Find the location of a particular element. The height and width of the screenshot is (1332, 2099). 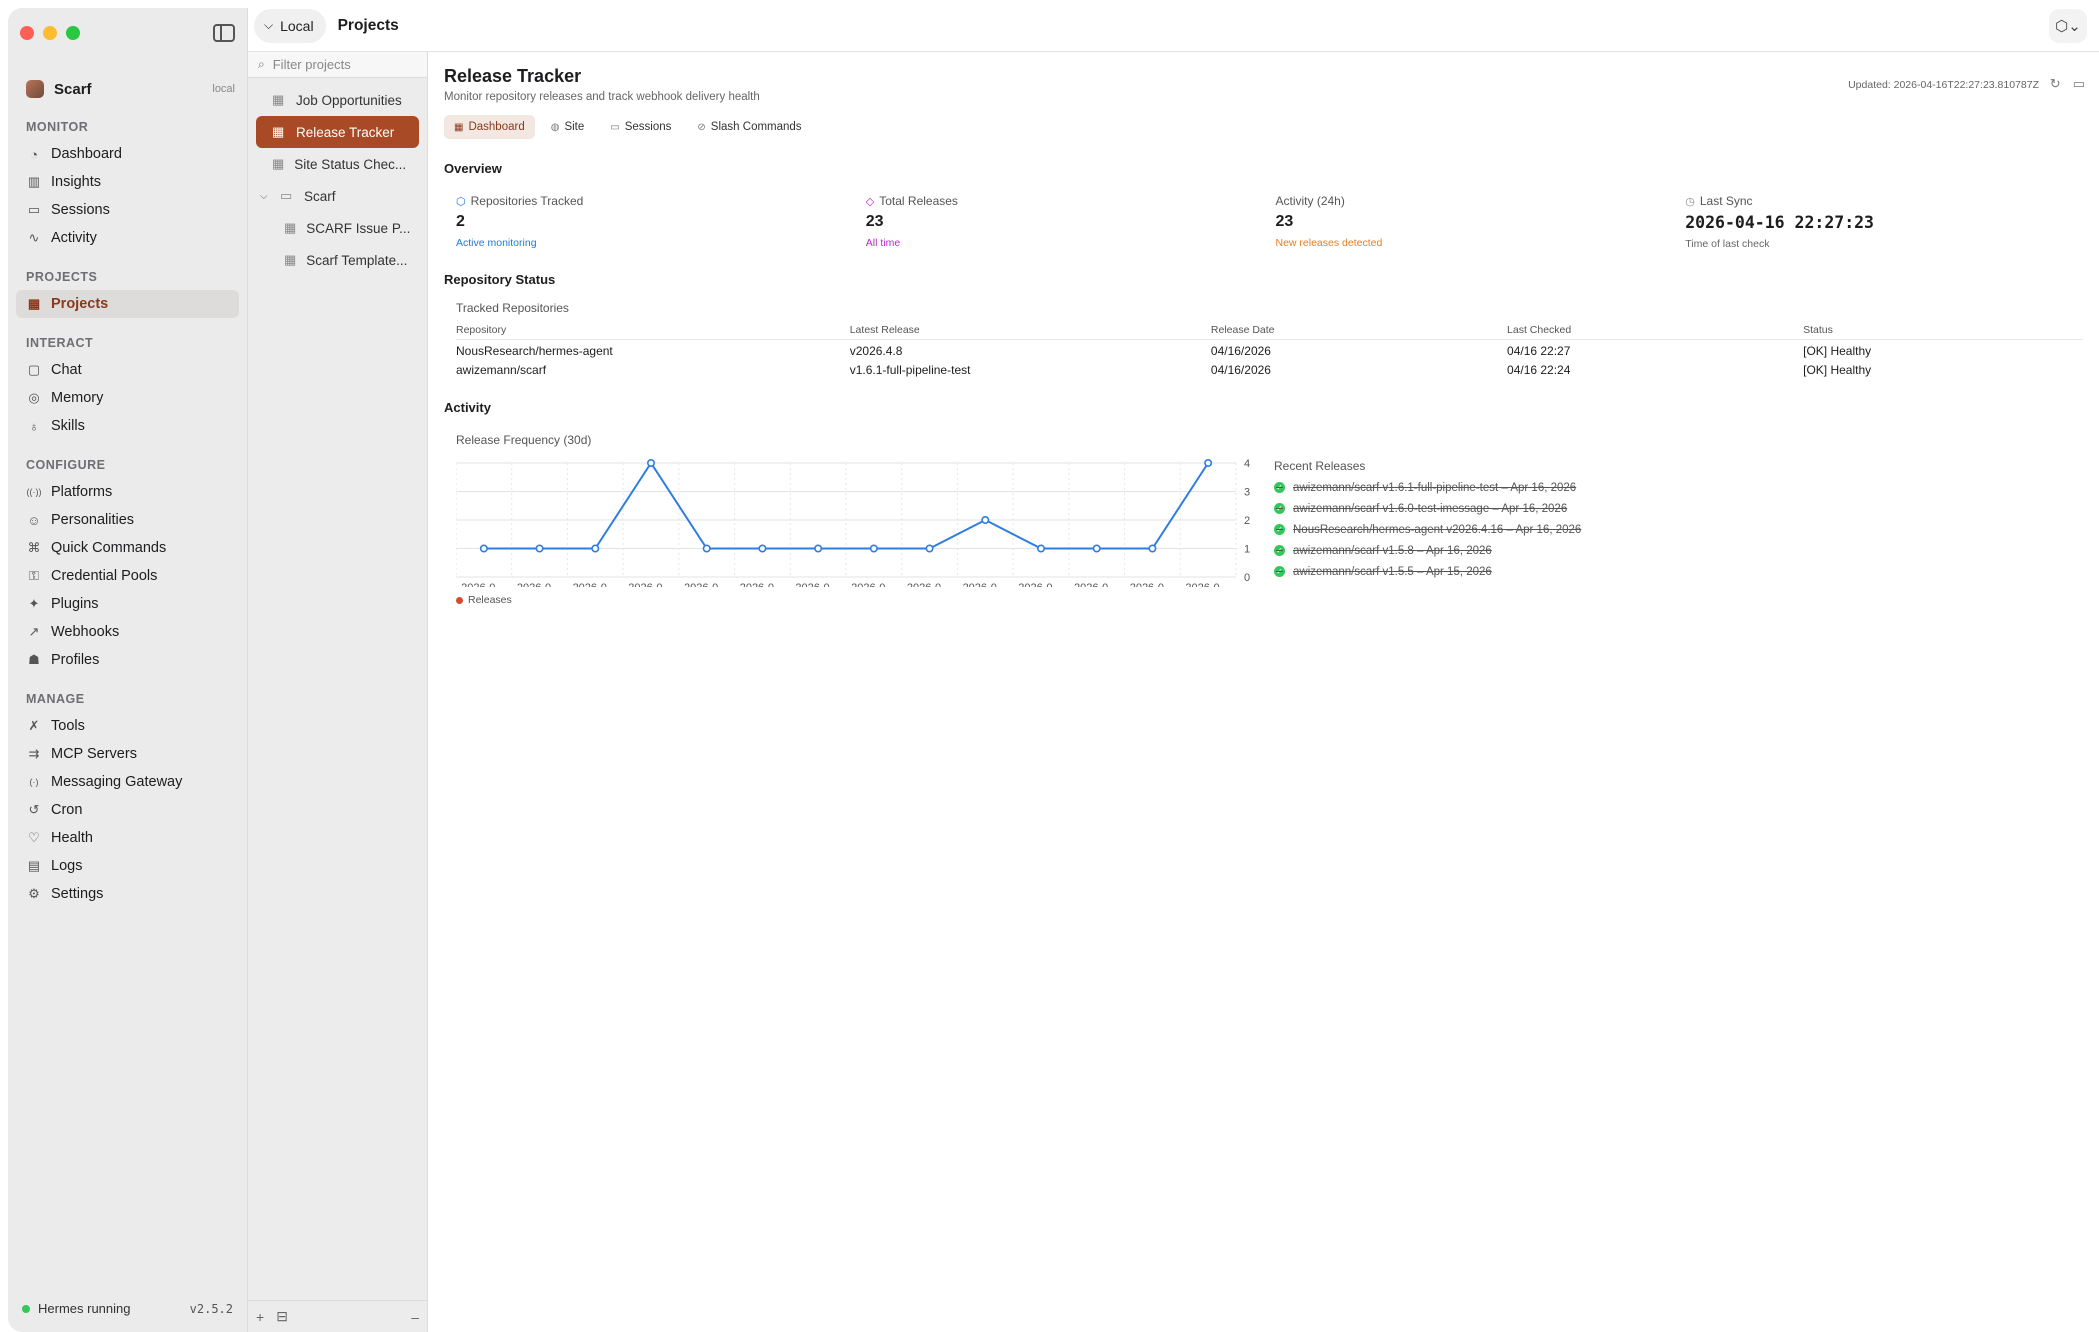

sidebar-item-mcp-servers: ⇉ MCP Servers is located at coordinates (127, 754).